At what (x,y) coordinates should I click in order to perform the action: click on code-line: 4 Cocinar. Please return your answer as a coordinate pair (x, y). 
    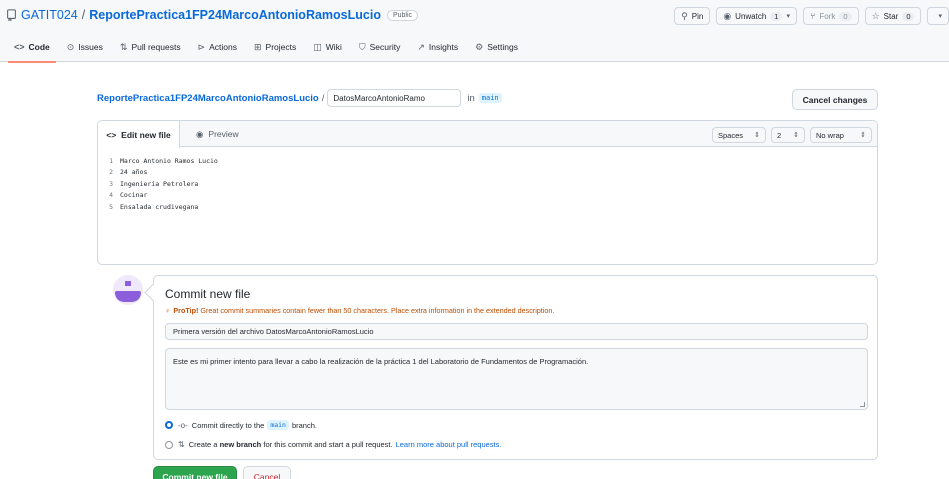
    Looking at the image, I should click on (487, 196).